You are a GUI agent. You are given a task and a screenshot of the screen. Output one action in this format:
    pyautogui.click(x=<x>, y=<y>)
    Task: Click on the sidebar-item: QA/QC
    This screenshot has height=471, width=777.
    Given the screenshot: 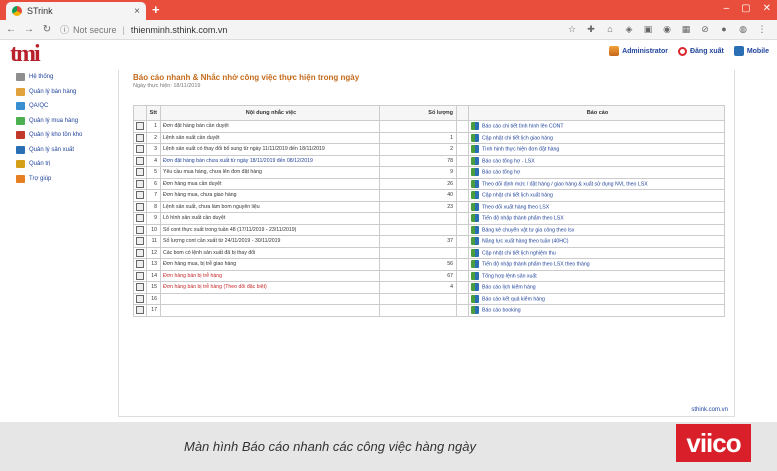 What is the action you would take?
    pyautogui.click(x=68, y=106)
    